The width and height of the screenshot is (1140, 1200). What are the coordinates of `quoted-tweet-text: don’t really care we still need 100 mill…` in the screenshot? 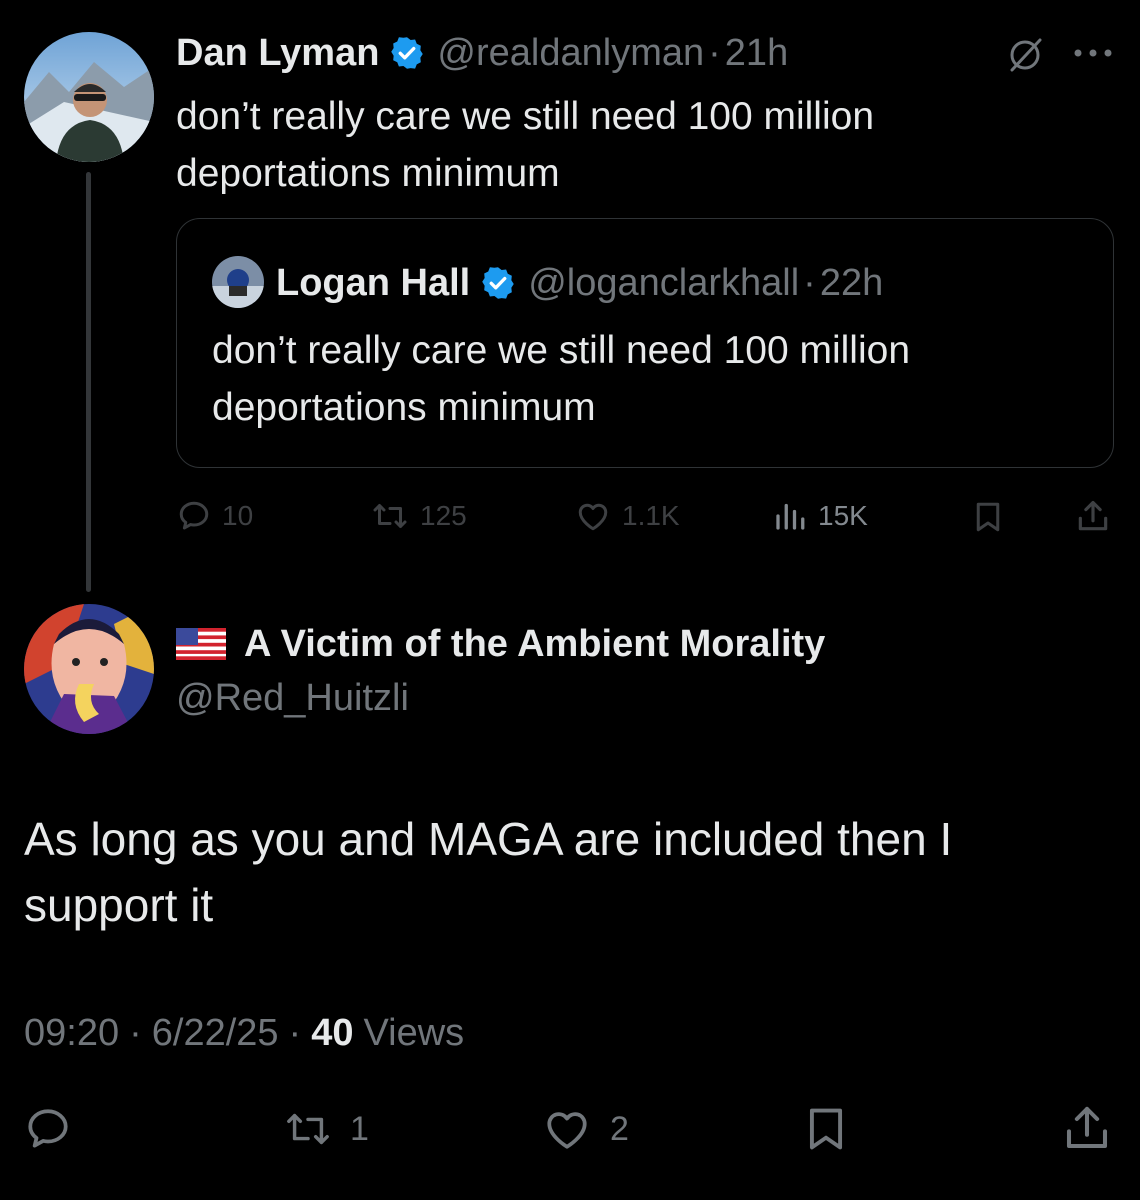 It's located at (652, 379).